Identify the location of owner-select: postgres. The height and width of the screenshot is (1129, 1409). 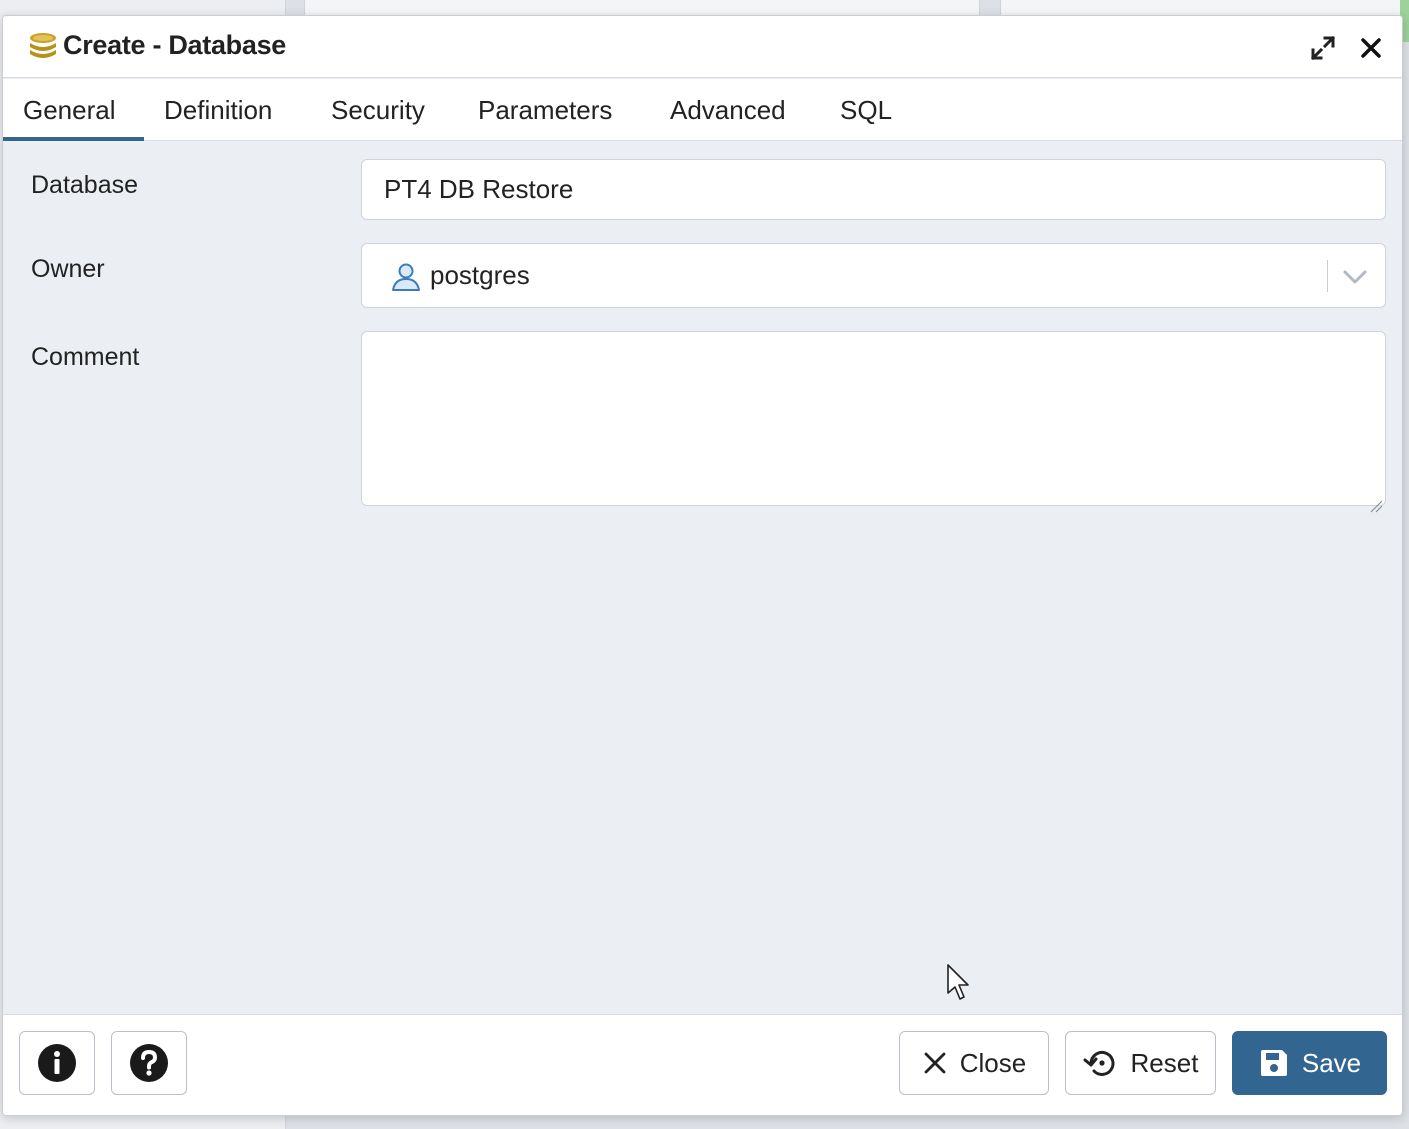
(873, 275).